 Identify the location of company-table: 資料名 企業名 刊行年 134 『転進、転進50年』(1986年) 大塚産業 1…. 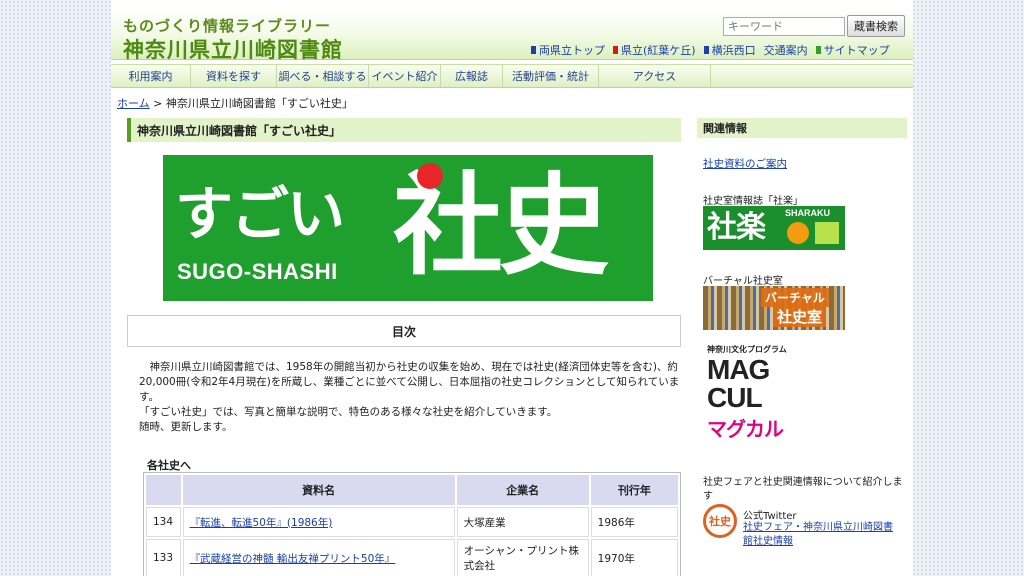
(412, 524).